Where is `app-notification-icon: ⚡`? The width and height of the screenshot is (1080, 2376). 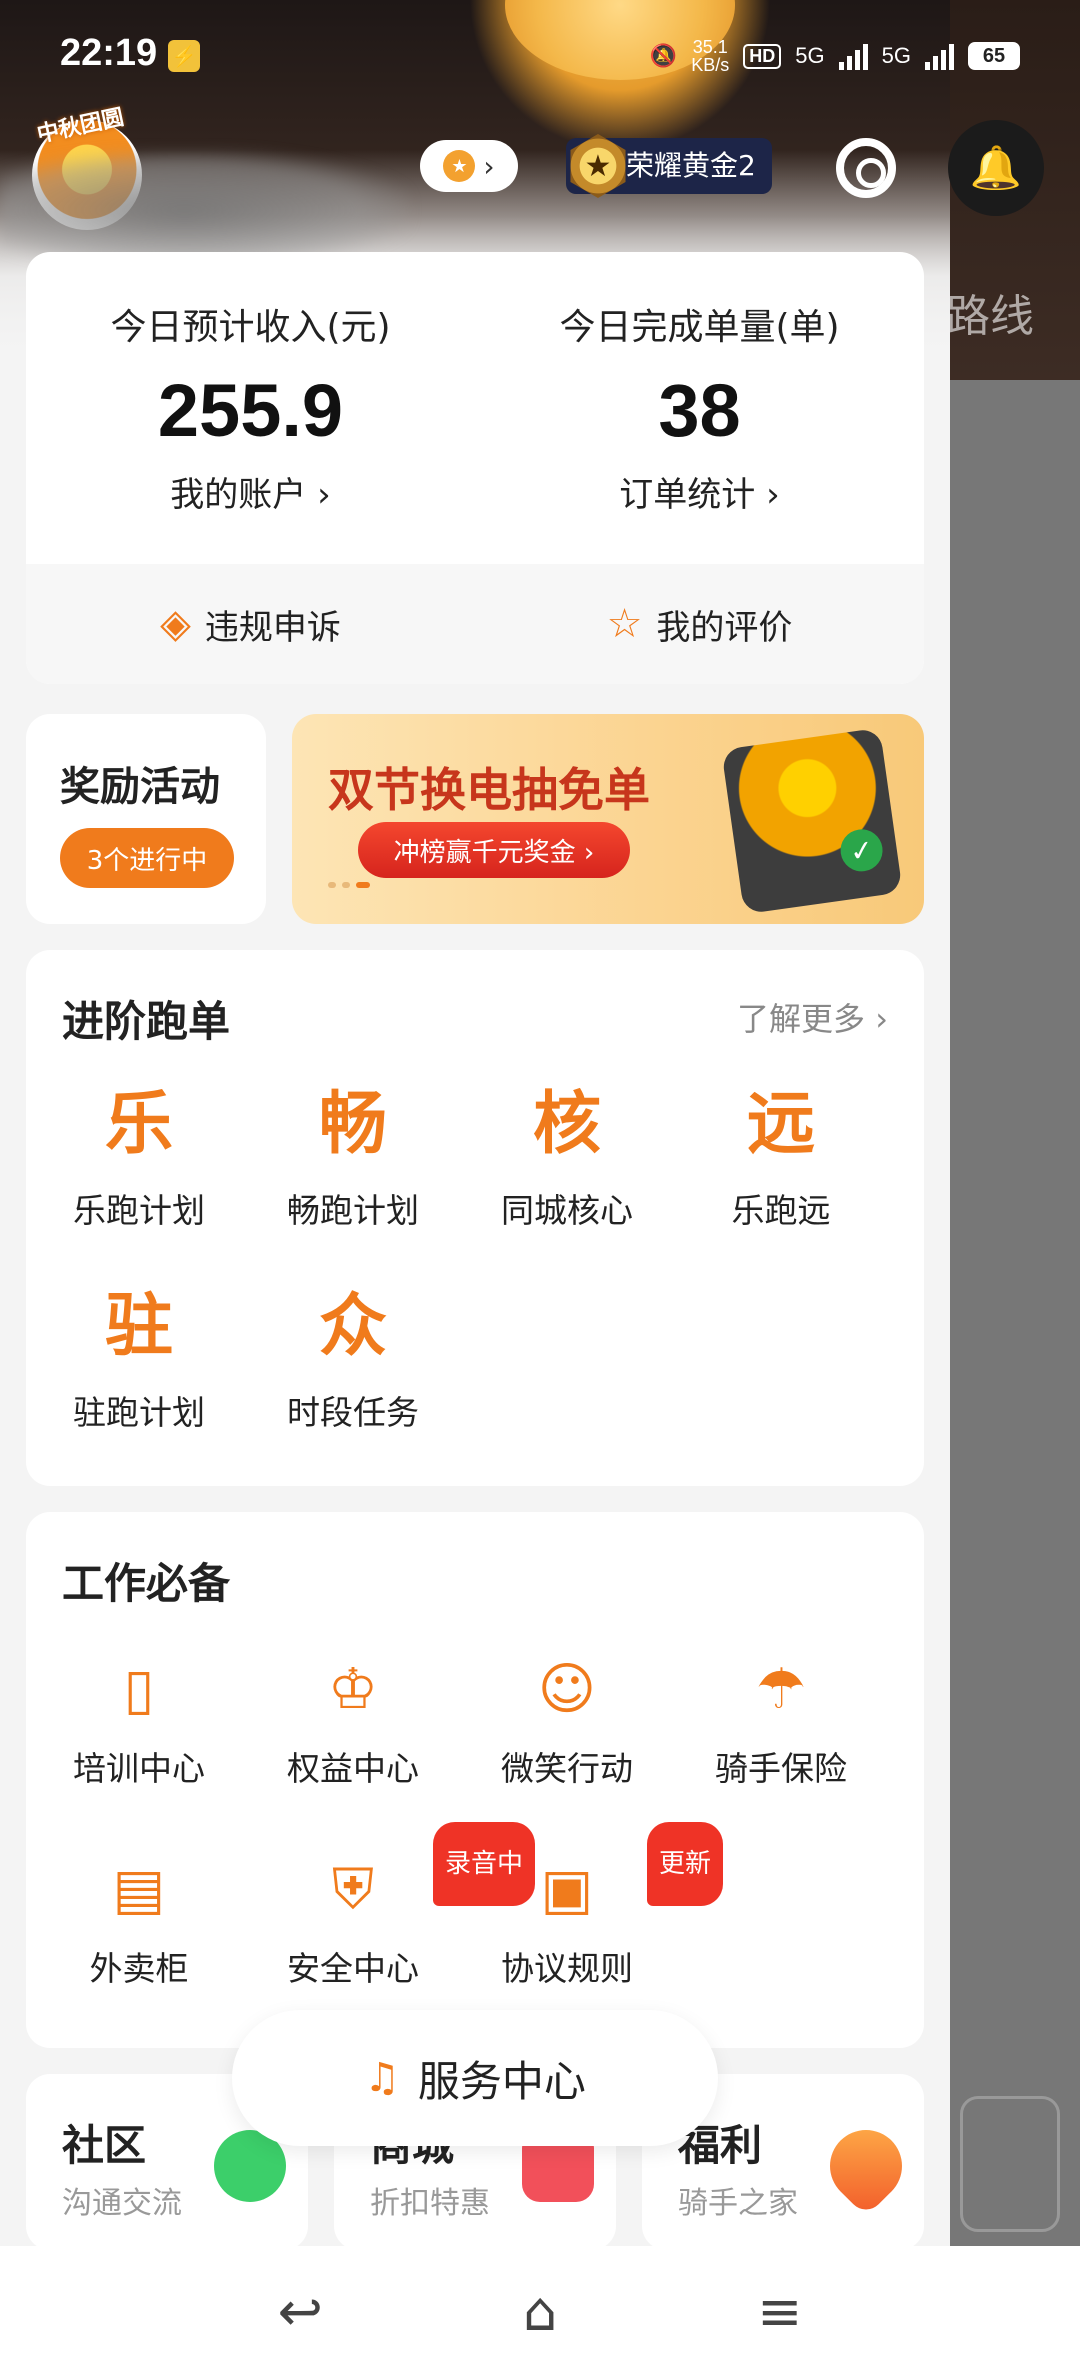 app-notification-icon: ⚡ is located at coordinates (184, 56).